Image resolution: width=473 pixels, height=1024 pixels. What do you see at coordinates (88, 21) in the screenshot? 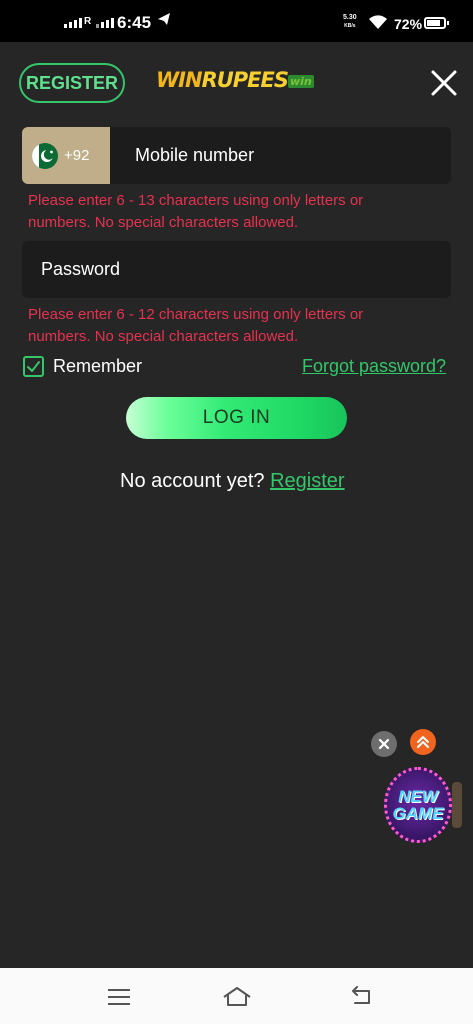
I see `carrier-flag: R` at bounding box center [88, 21].